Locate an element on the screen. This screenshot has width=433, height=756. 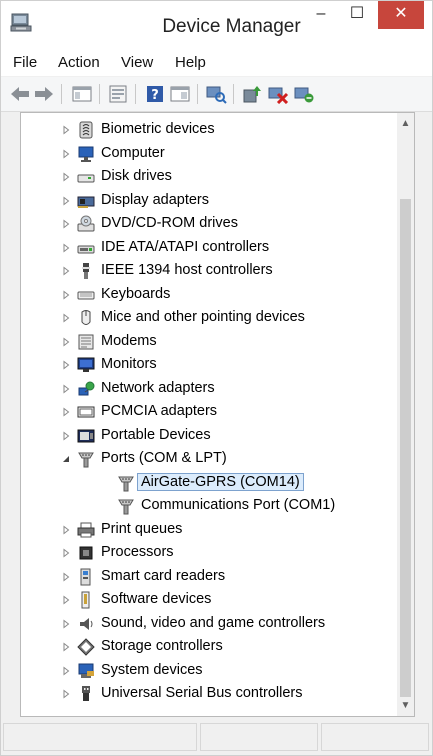
portable-device-icon is located at coordinates (86, 436).